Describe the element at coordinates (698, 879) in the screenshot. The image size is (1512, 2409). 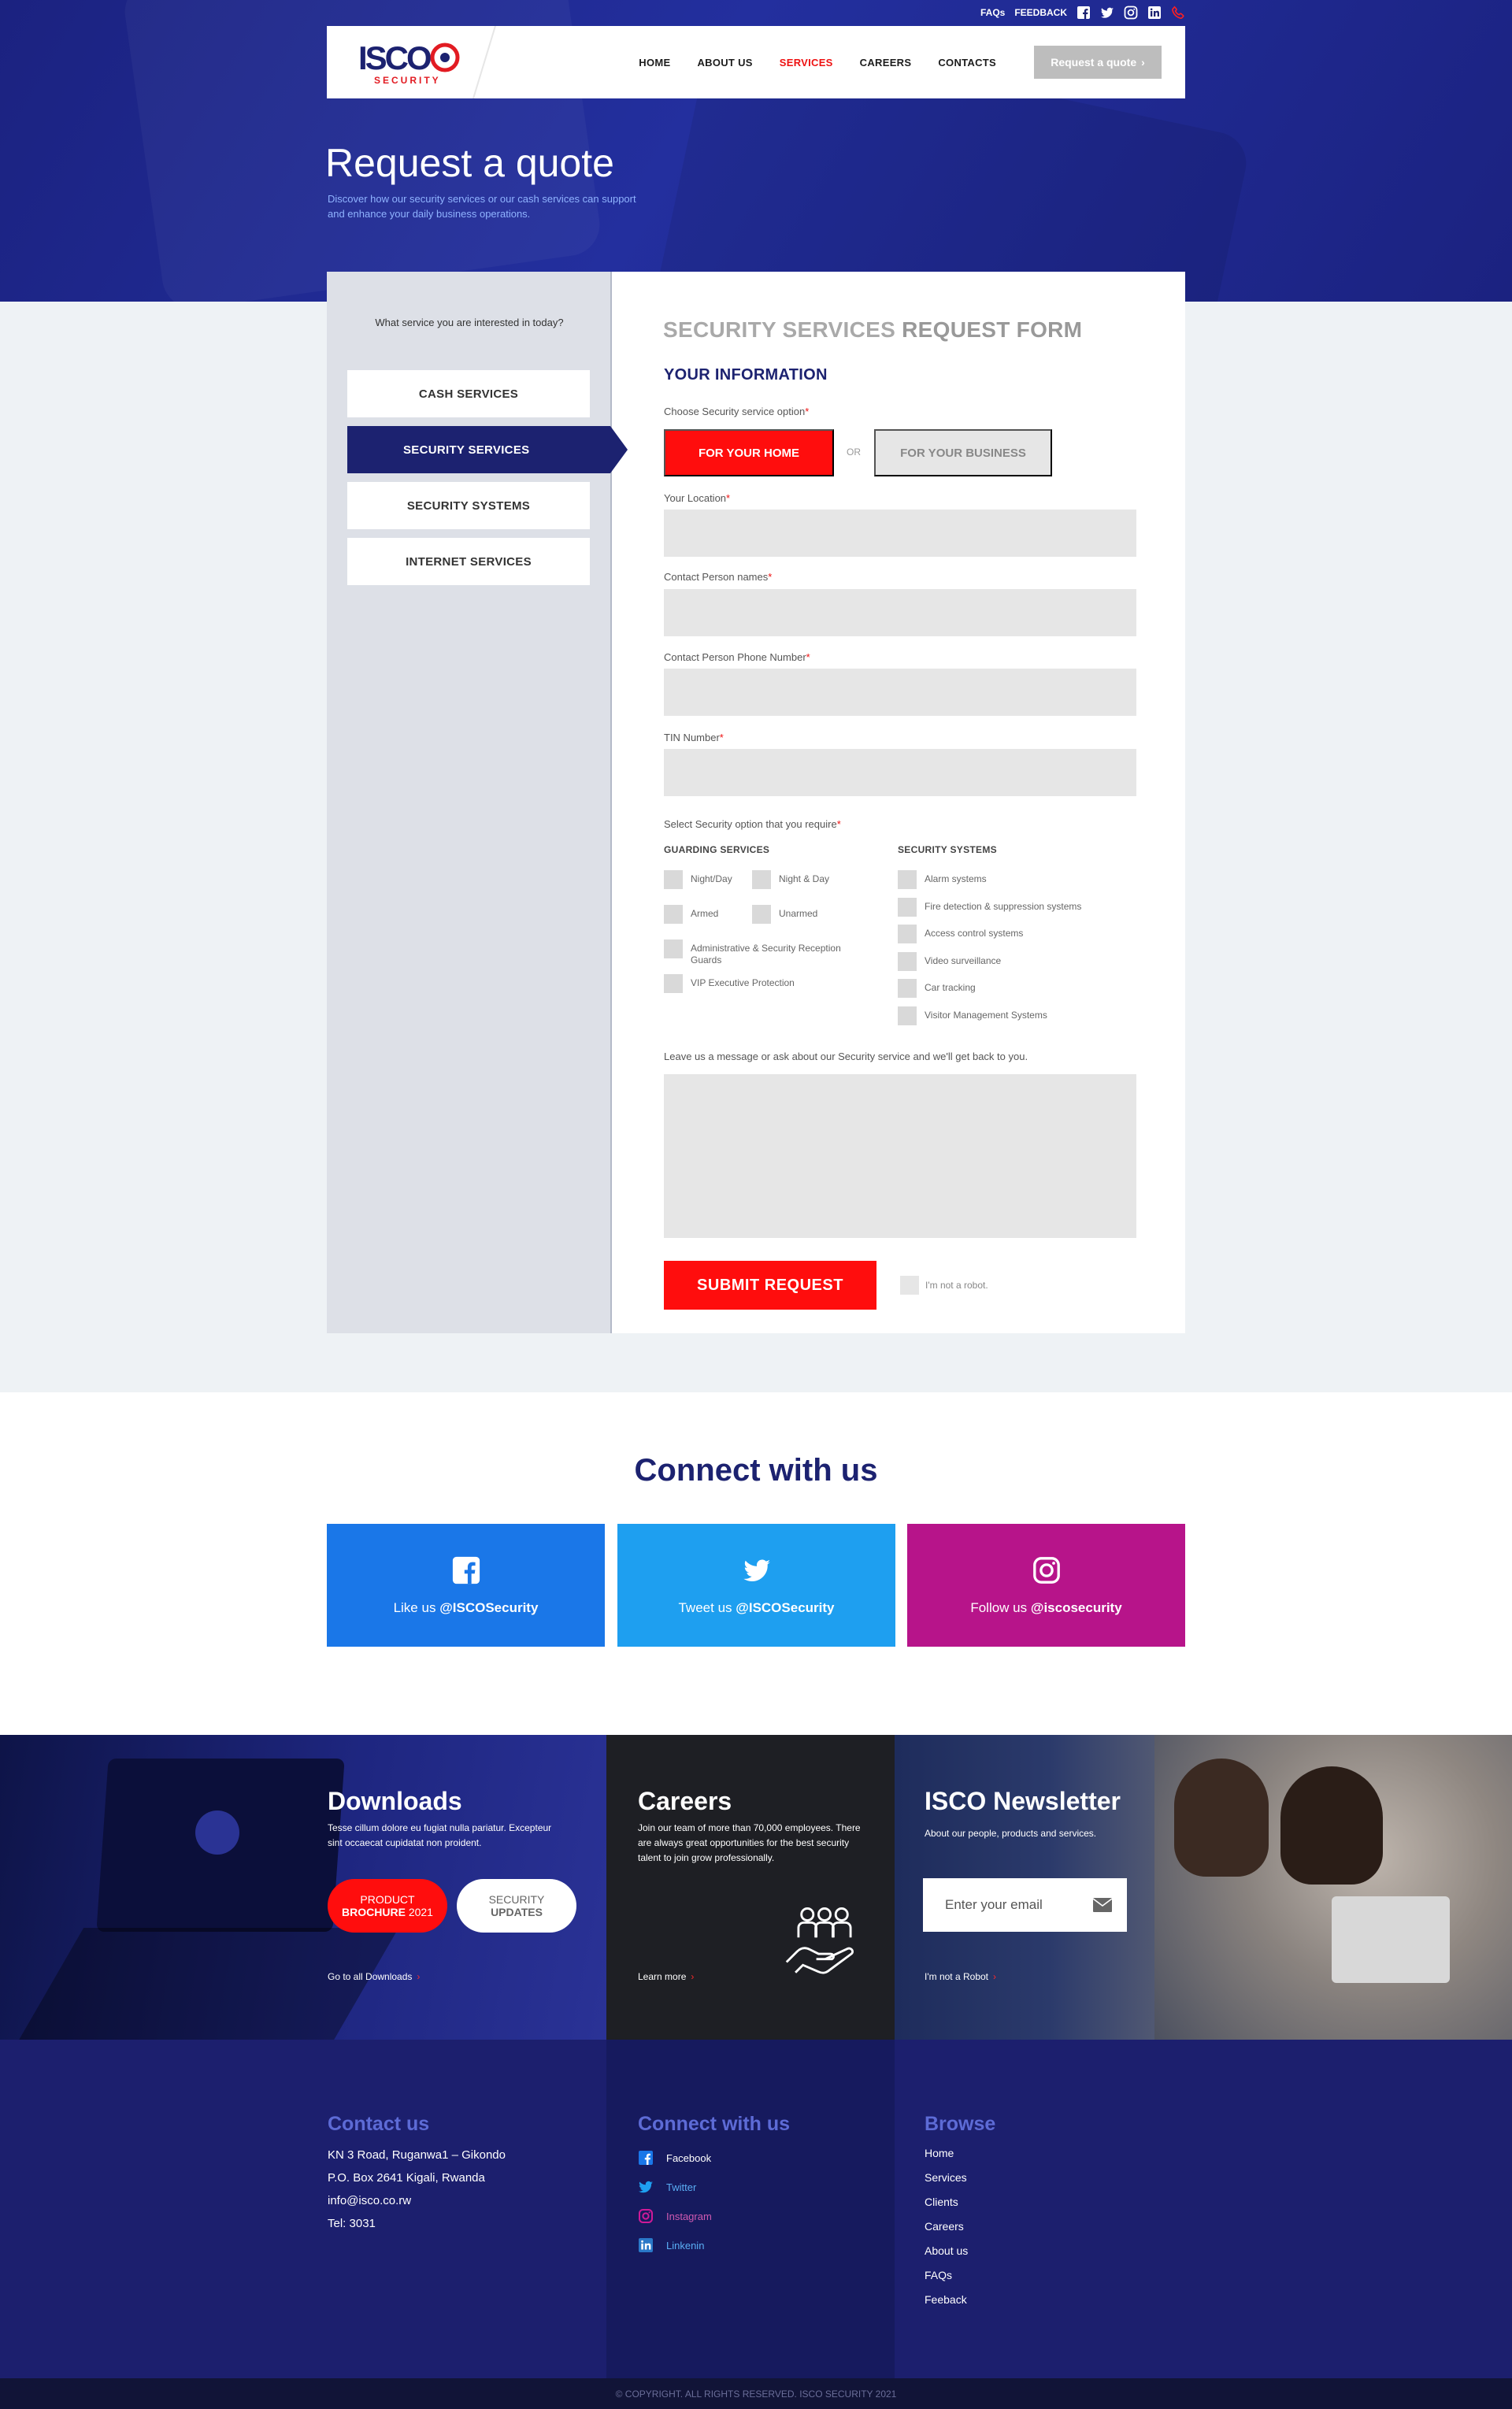
I see `checkbox-night-day: Night/Day` at that location.